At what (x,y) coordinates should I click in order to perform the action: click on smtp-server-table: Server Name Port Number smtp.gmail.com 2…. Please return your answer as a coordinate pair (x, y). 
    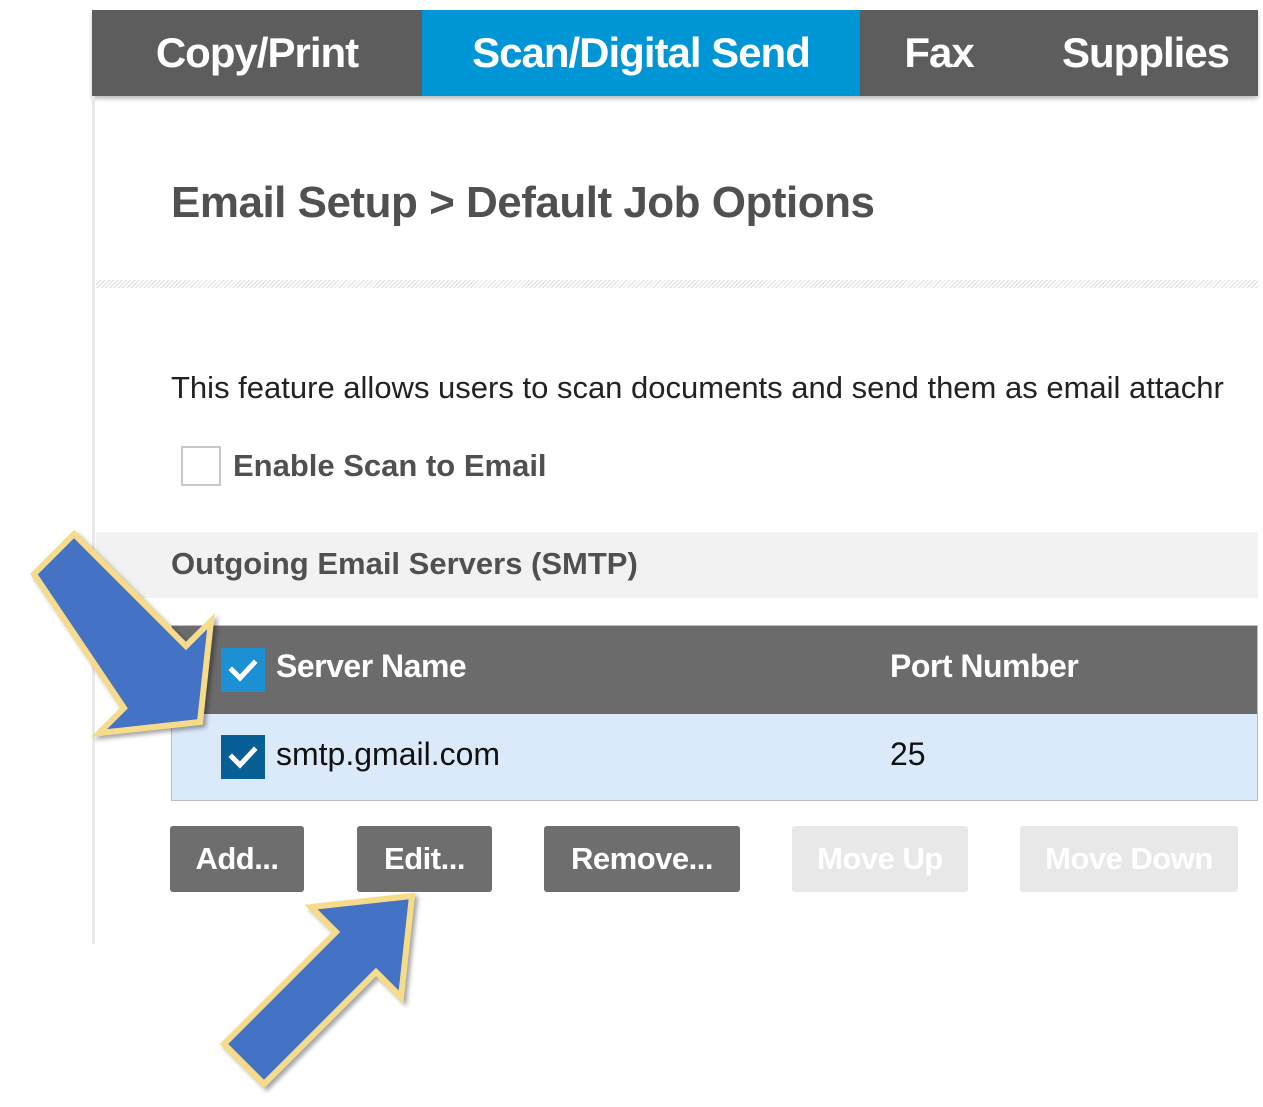
    Looking at the image, I should click on (714, 713).